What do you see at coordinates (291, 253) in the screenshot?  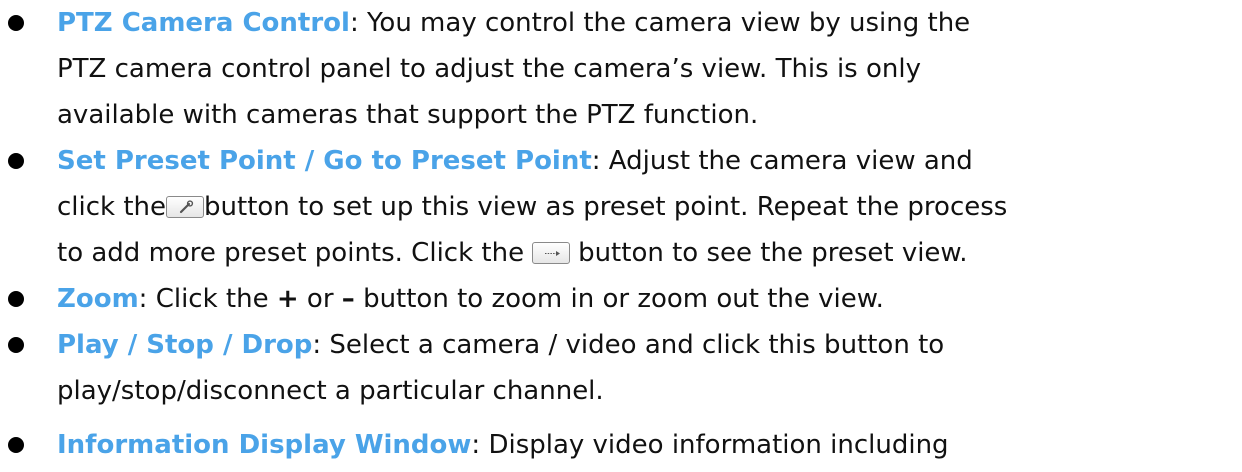 I see `item-text: to add more preset points. Click the` at bounding box center [291, 253].